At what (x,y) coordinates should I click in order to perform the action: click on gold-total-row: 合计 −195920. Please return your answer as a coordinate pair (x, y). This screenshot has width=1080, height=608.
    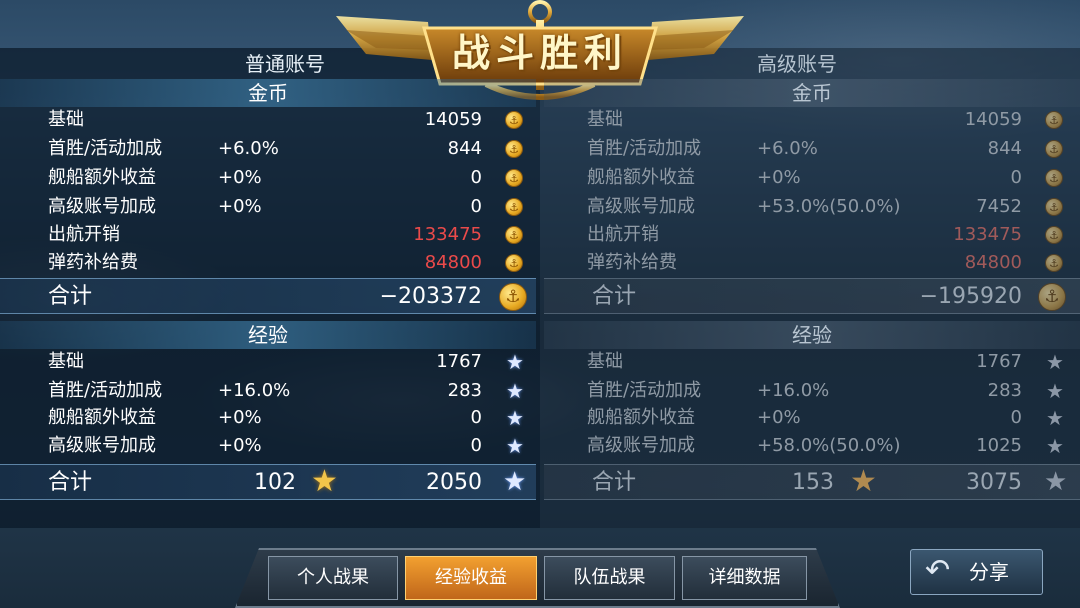
    Looking at the image, I should click on (812, 296).